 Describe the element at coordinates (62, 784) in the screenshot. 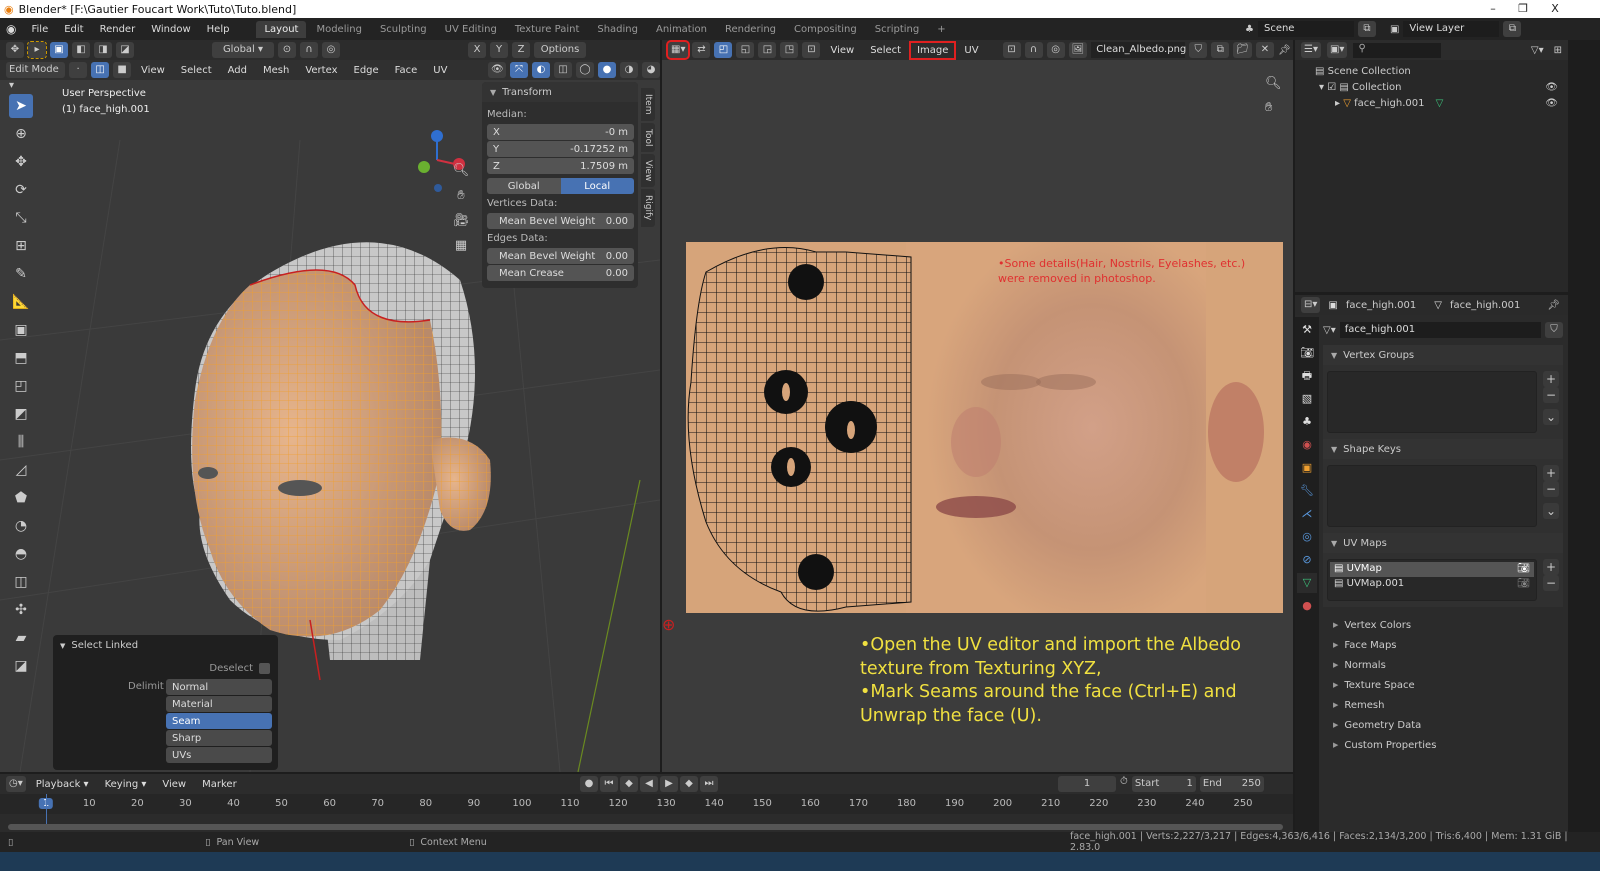

I see `playback-menu: Playback ▾` at that location.